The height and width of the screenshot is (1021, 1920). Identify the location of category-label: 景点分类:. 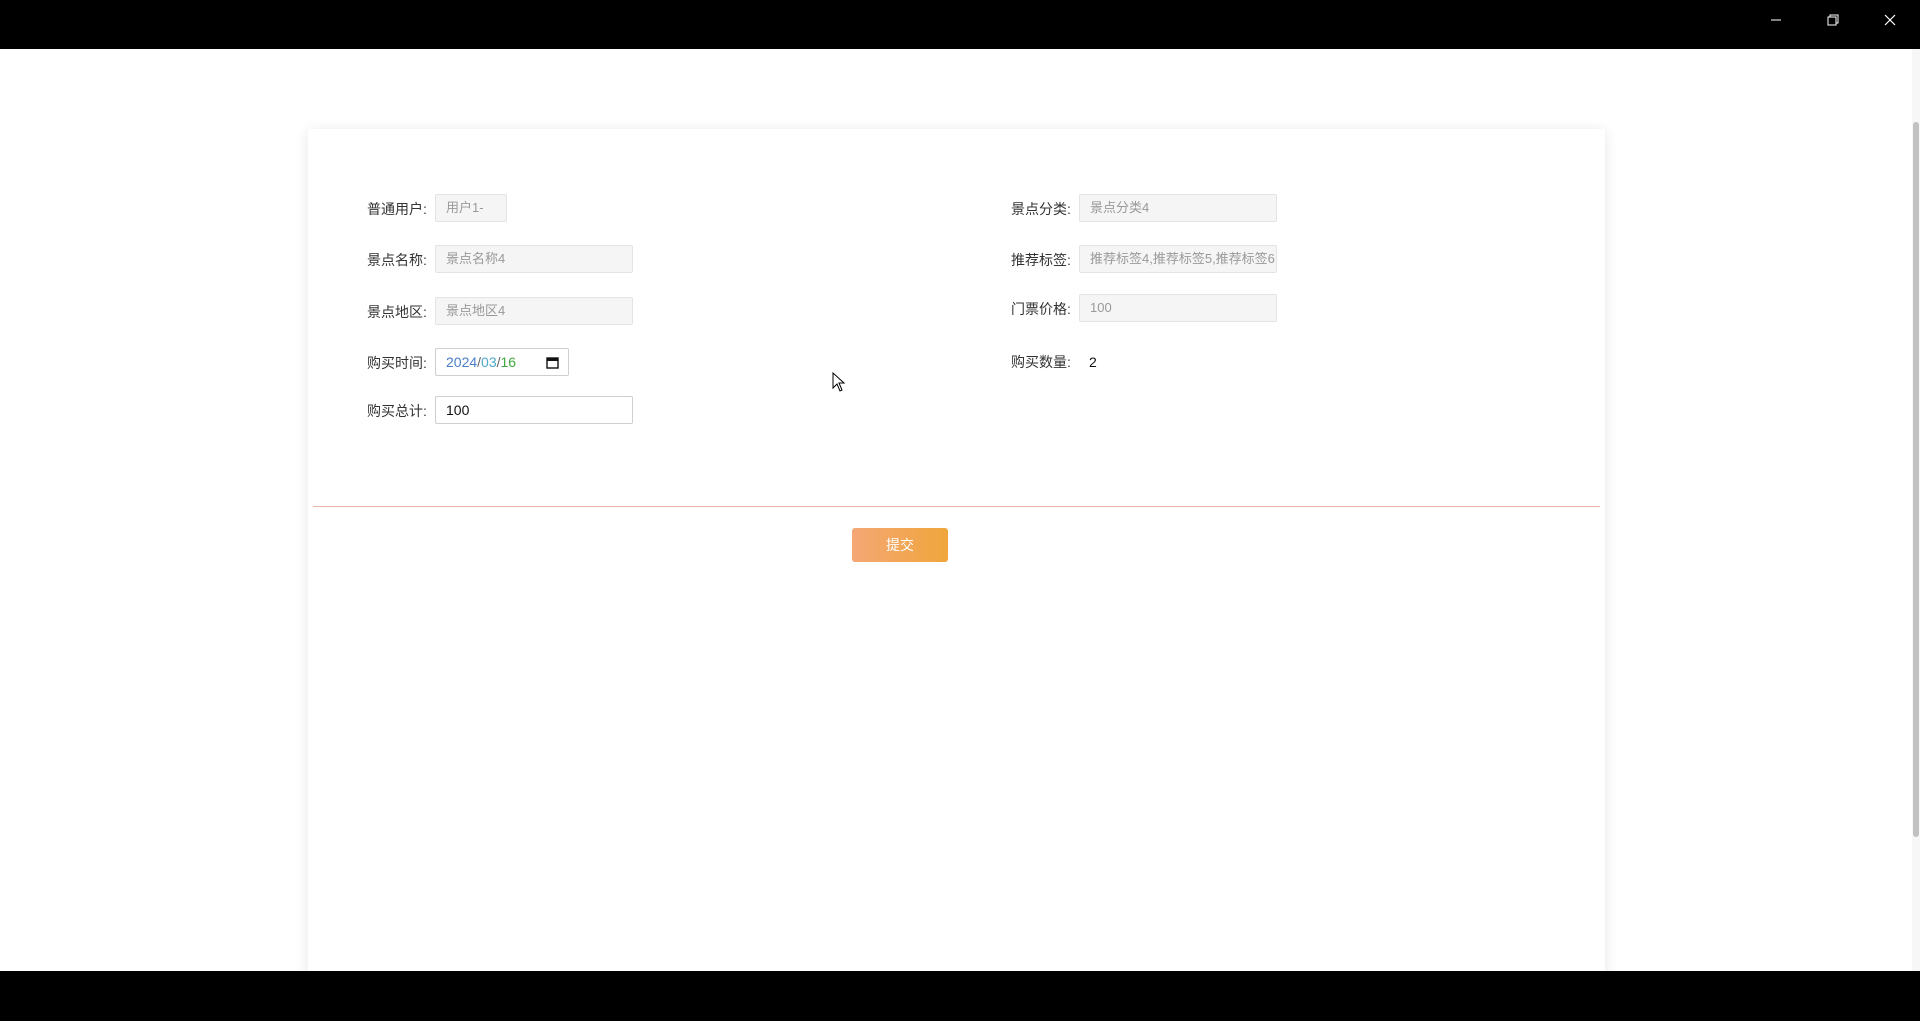
(1041, 209).